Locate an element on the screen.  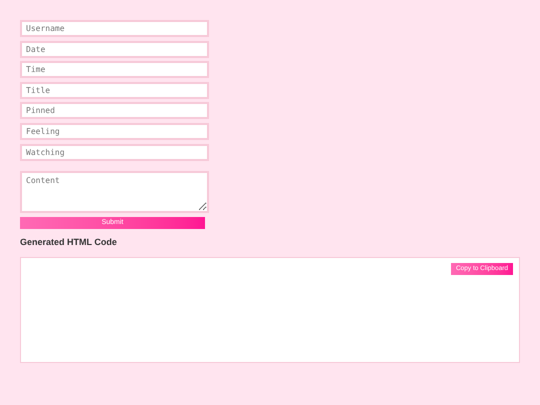
input-field: Time is located at coordinates (114, 69).